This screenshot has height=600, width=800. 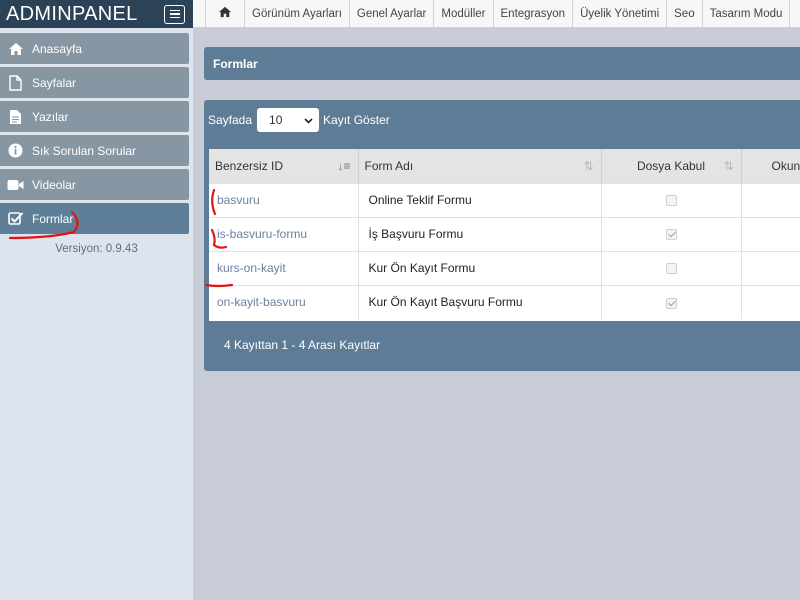 What do you see at coordinates (57, 48) in the screenshot?
I see `sidebar-item-label: Anasayfa` at bounding box center [57, 48].